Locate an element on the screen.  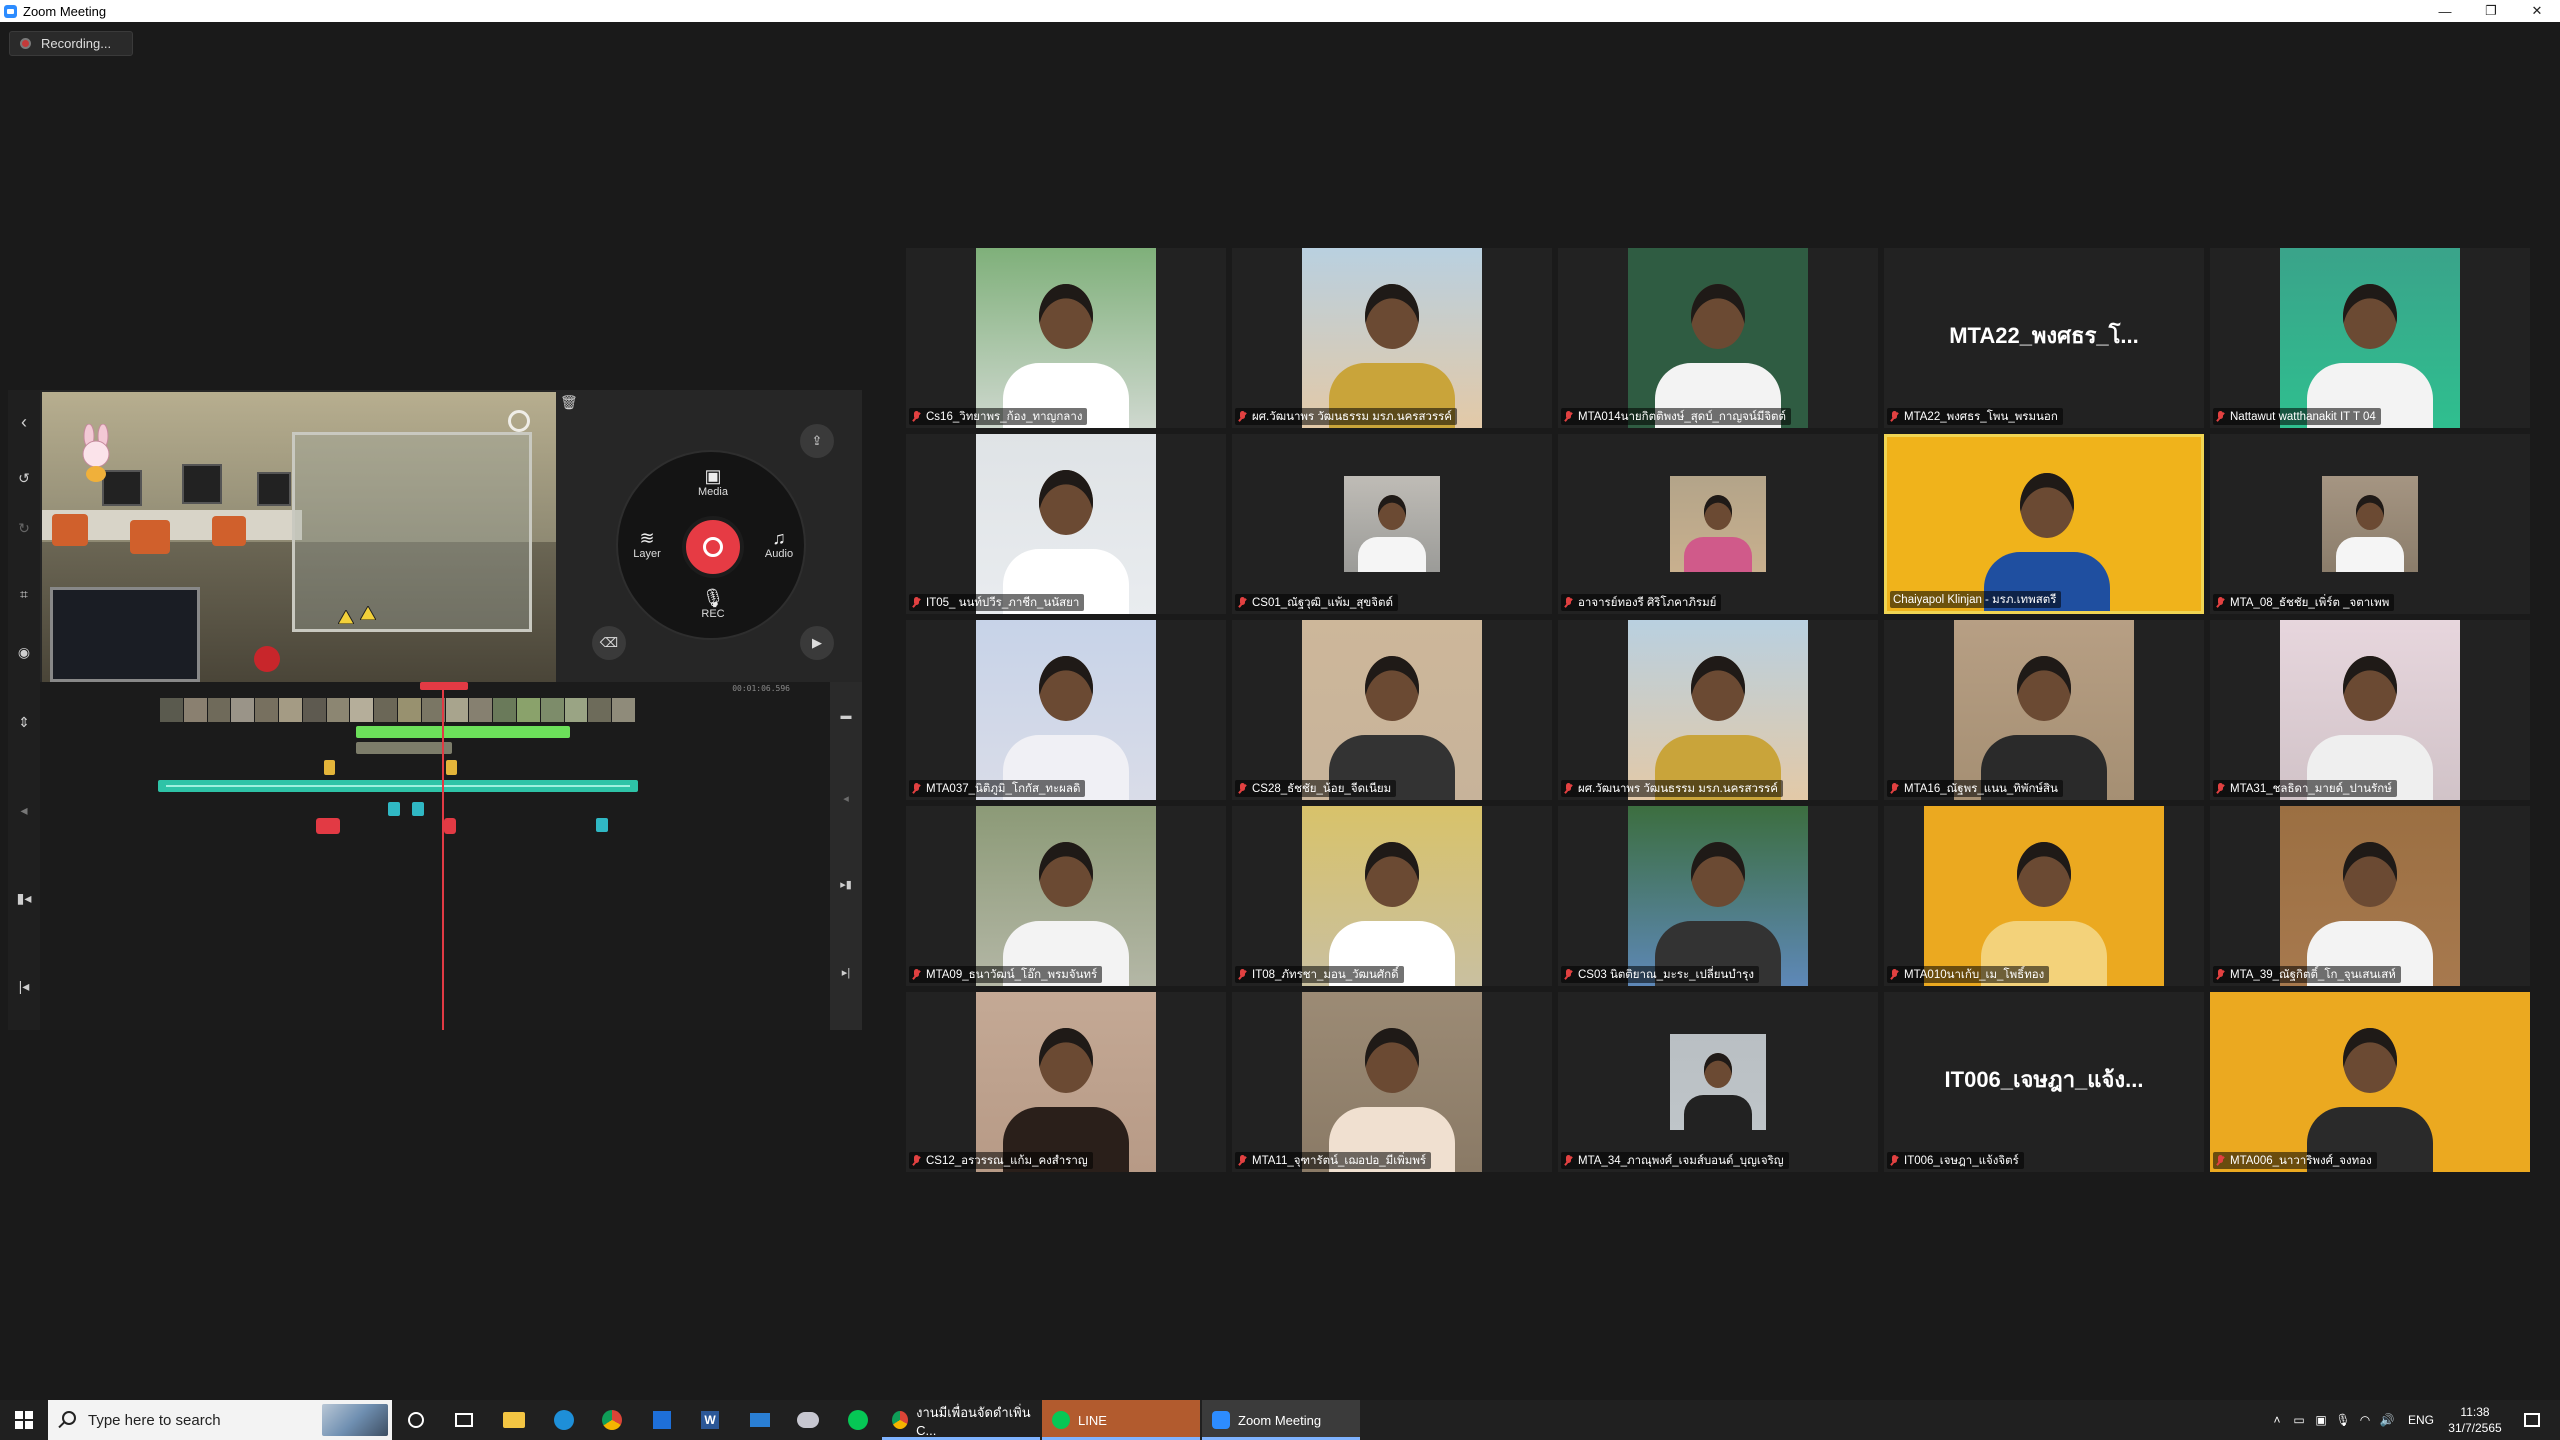
notifications-icon is located at coordinates (2532, 1420).